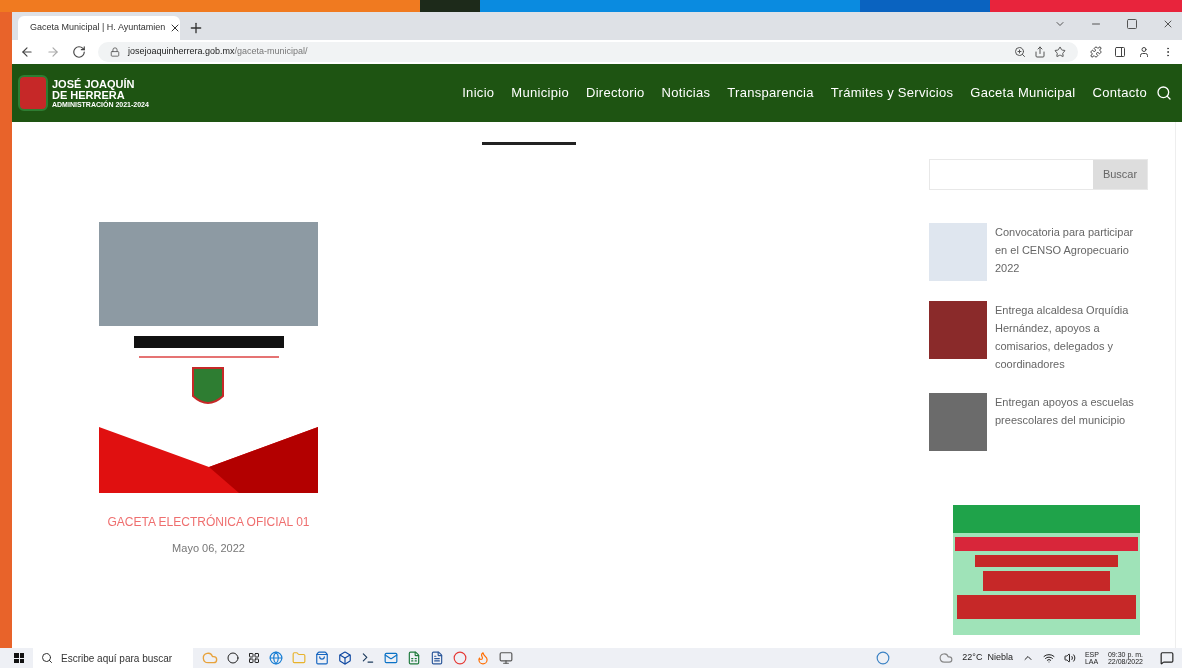 The width and height of the screenshot is (1182, 668). What do you see at coordinates (1096, 52) in the screenshot?
I see `puzzle-icon` at bounding box center [1096, 52].